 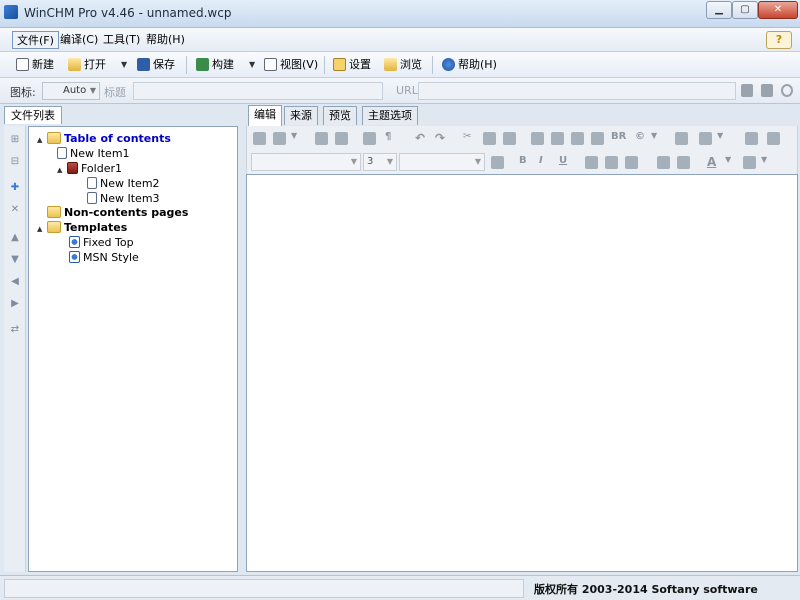 I want to click on tree-node-fixed-top: Fixed Top, so click(x=101, y=242).